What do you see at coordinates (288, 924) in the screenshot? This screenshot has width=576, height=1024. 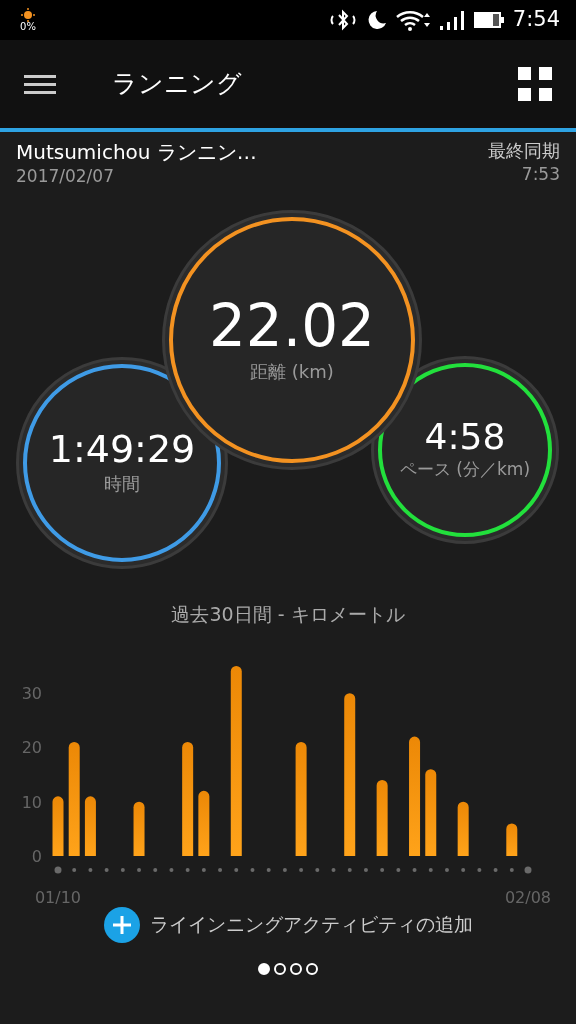 I see `add-activity-button: ライインニングアクティビティの追加` at bounding box center [288, 924].